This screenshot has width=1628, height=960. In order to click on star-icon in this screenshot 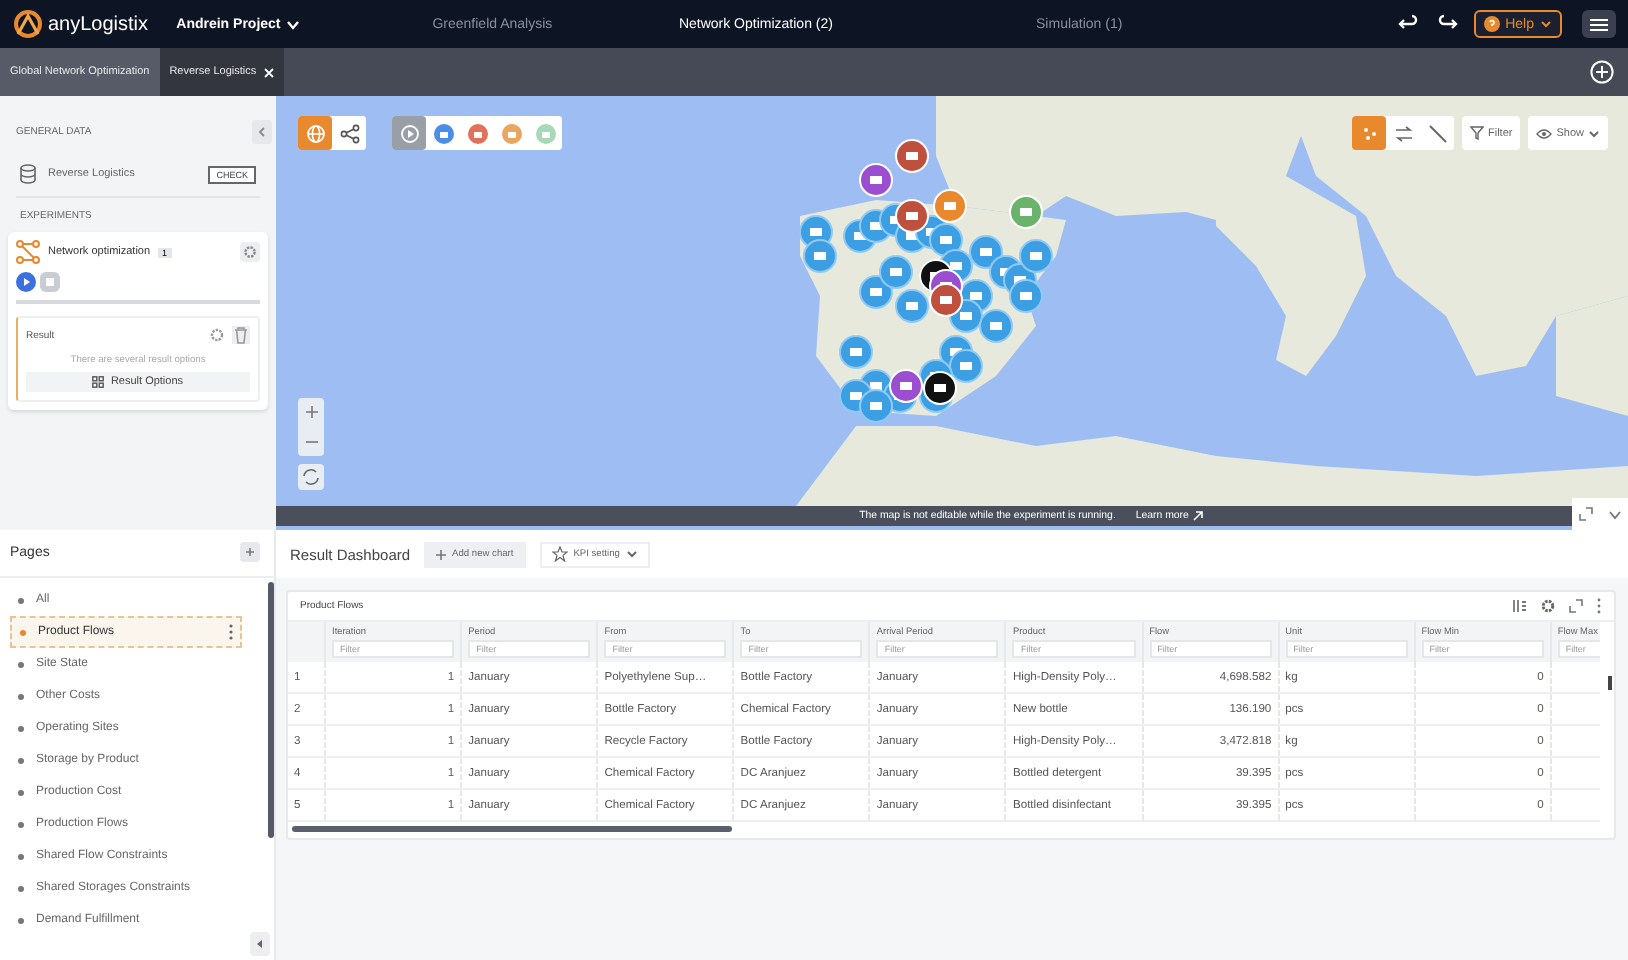, I will do `click(559, 554)`.